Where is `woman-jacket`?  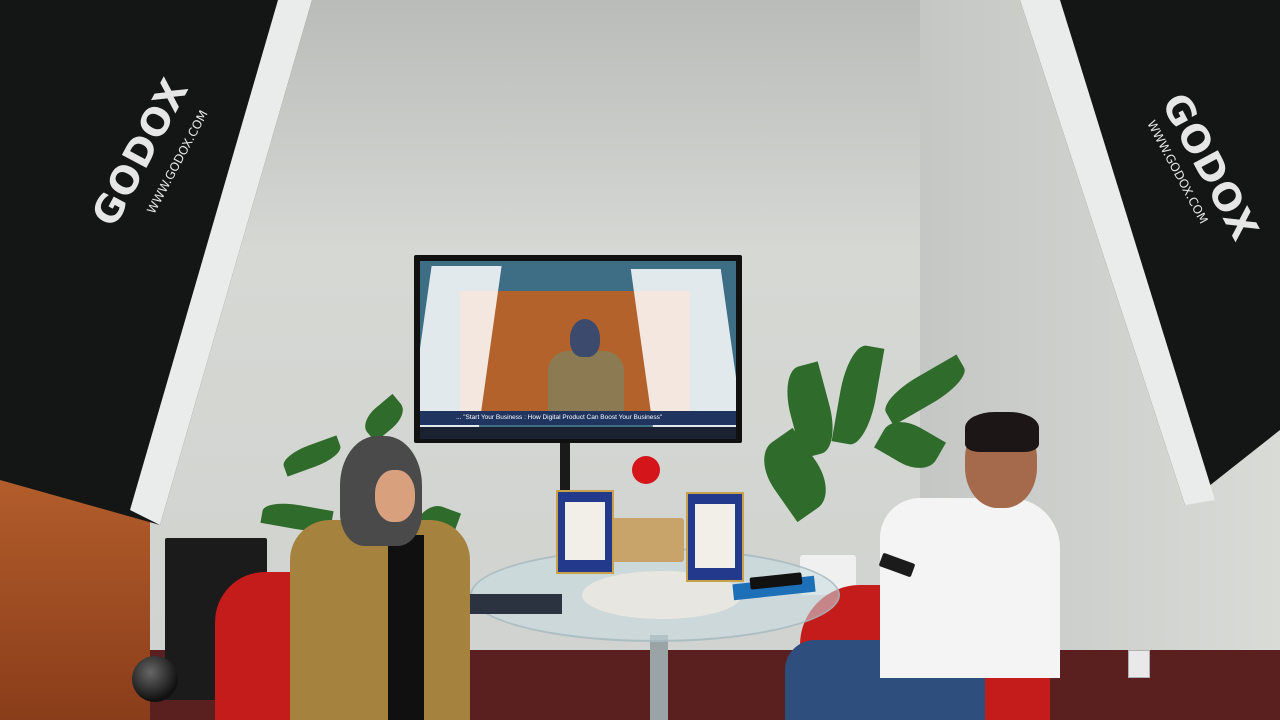 woman-jacket is located at coordinates (380, 620).